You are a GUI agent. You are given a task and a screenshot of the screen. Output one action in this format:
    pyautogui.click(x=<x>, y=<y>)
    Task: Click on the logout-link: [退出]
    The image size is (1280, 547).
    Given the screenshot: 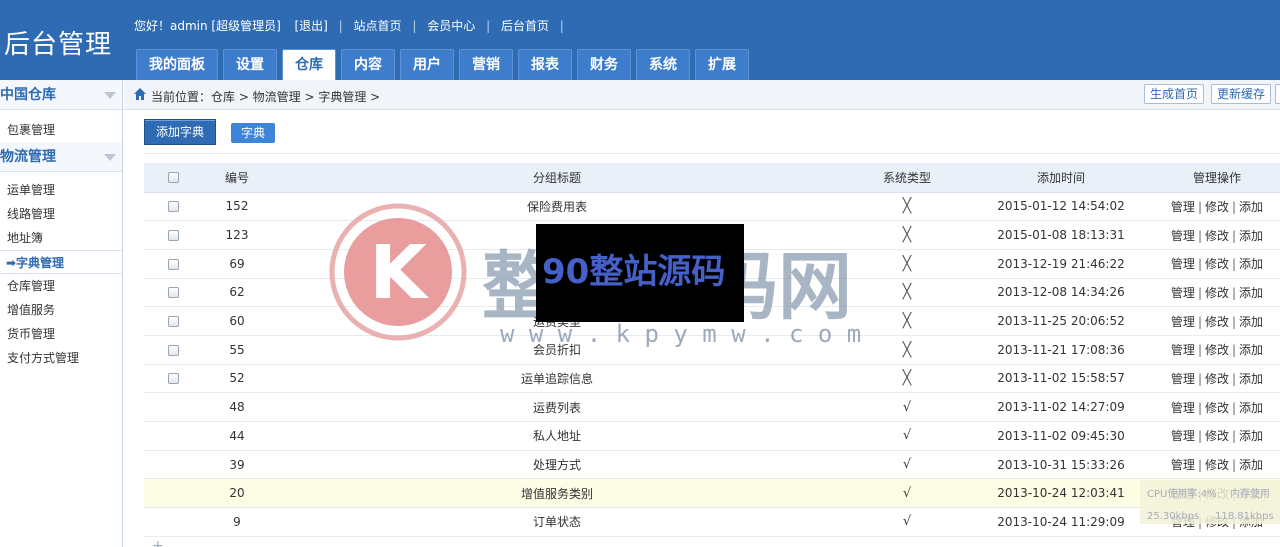 What is the action you would take?
    pyautogui.click(x=310, y=25)
    